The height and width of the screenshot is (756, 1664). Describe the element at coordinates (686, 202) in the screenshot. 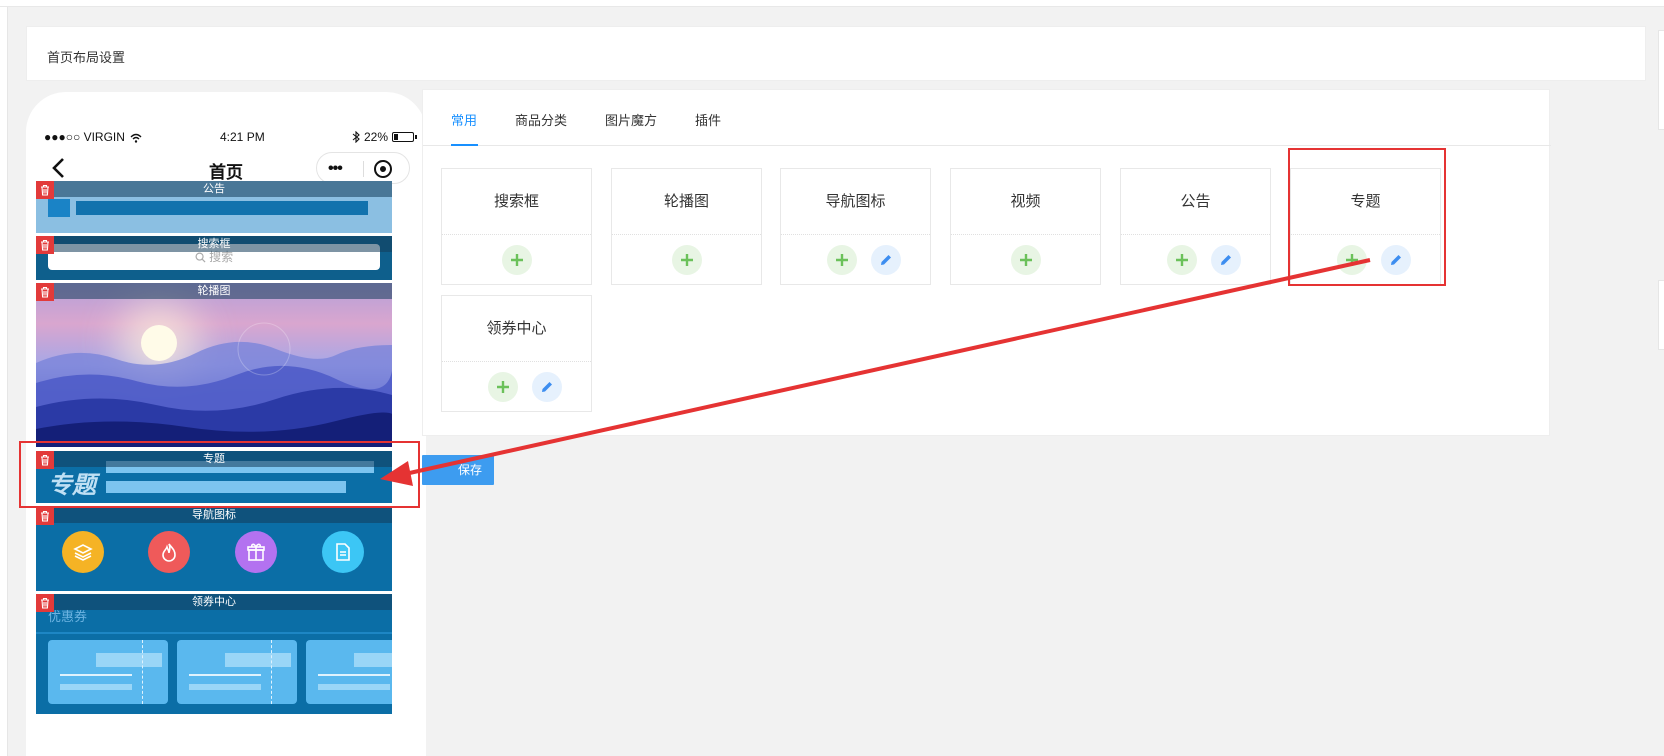

I see `component-card-name: 轮播图` at that location.